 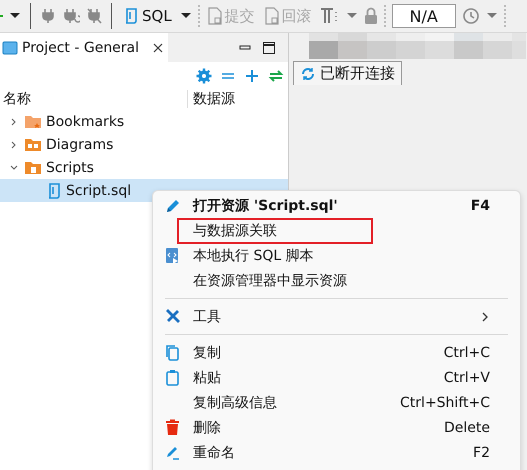 What do you see at coordinates (237, 99) in the screenshot?
I see `column-header: 数据源` at bounding box center [237, 99].